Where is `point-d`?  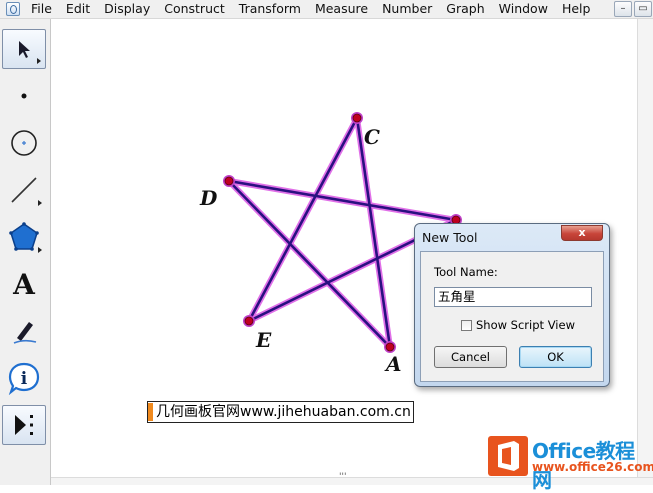
point-d is located at coordinates (229, 181).